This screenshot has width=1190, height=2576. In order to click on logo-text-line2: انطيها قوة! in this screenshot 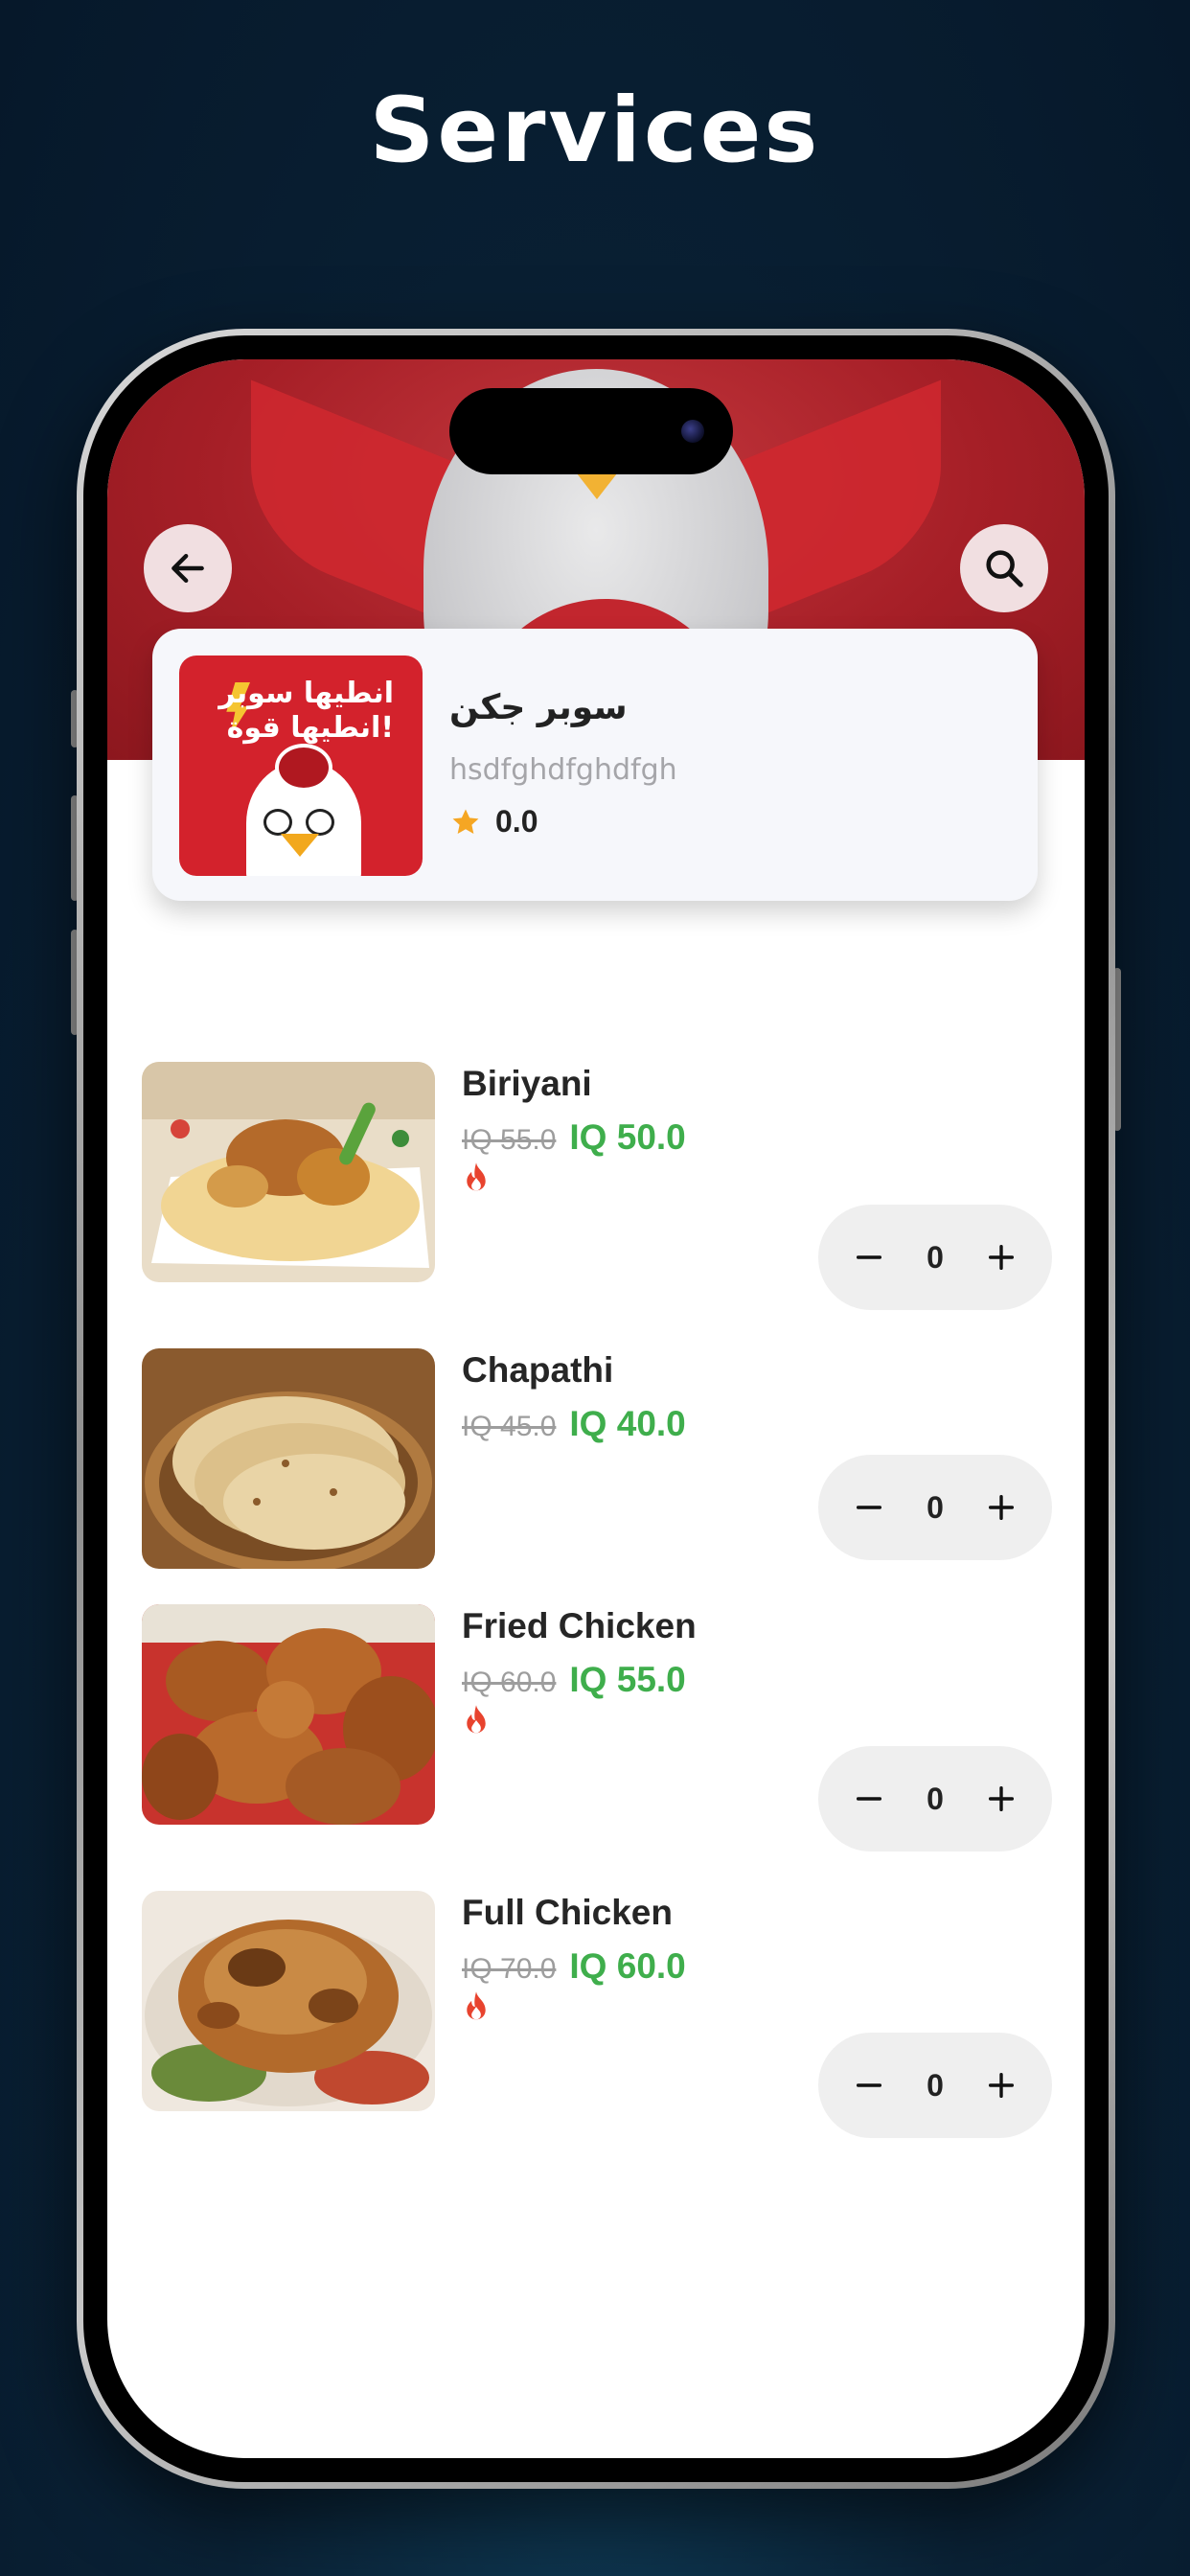, I will do `click(310, 728)`.